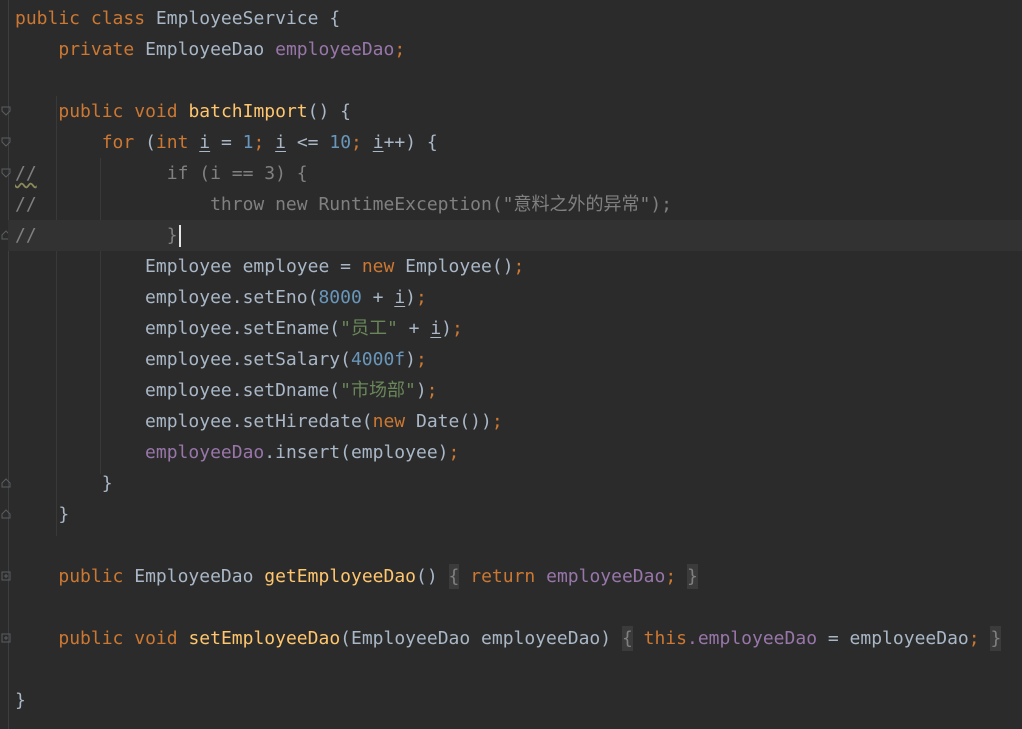 This screenshot has height=729, width=1022. Describe the element at coordinates (64, 483) in the screenshot. I see `code-line-16: }` at that location.